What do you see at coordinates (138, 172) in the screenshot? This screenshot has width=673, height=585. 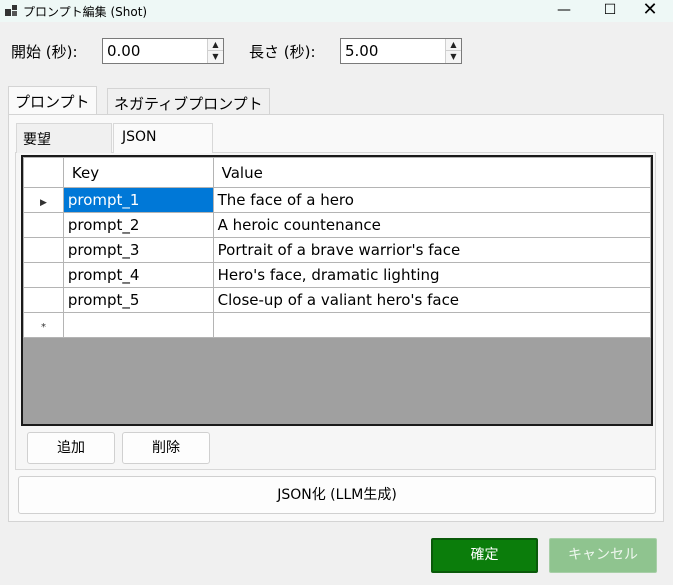 I see `column-header-key: Key` at bounding box center [138, 172].